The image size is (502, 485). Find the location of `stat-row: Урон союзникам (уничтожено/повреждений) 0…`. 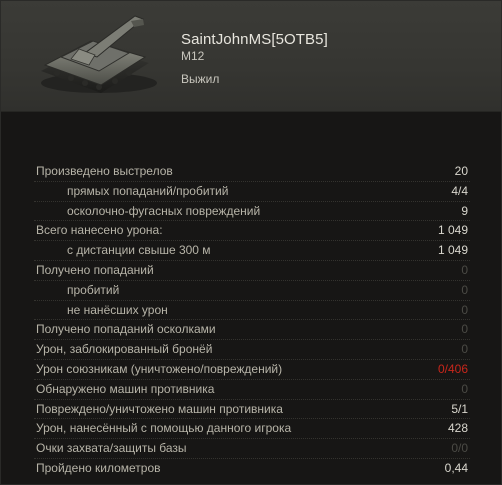

stat-row: Урон союзникам (уничтожено/повреждений) 0… is located at coordinates (252, 370).